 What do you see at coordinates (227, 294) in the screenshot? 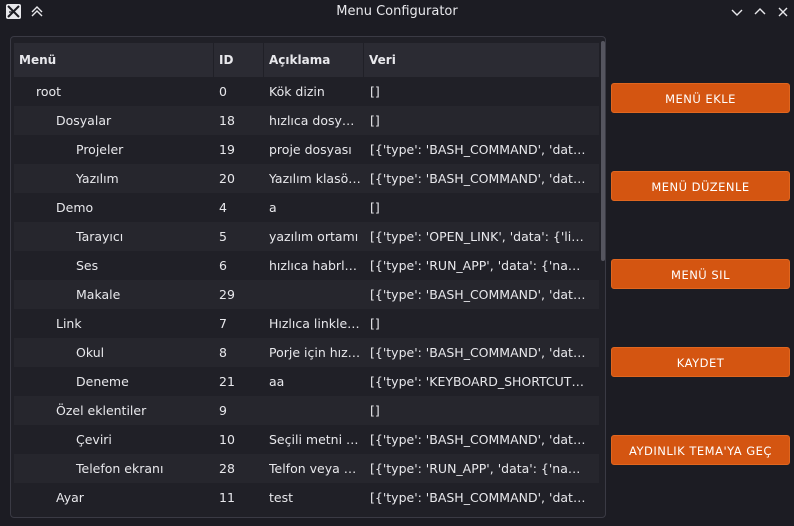
I see `tree-cell-id: 29` at bounding box center [227, 294].